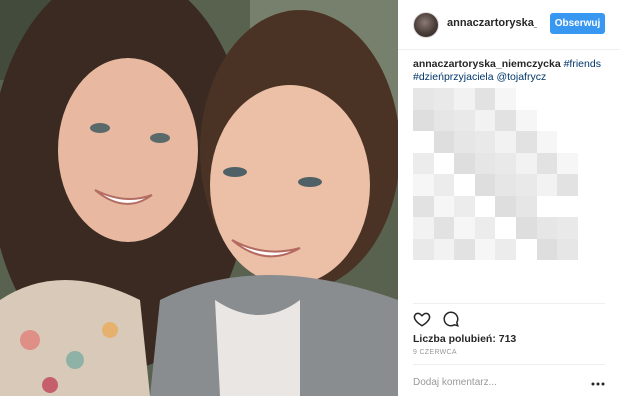 This screenshot has width=620, height=396. I want to click on mention-tojafrycz: @tojafrycz, so click(521, 77).